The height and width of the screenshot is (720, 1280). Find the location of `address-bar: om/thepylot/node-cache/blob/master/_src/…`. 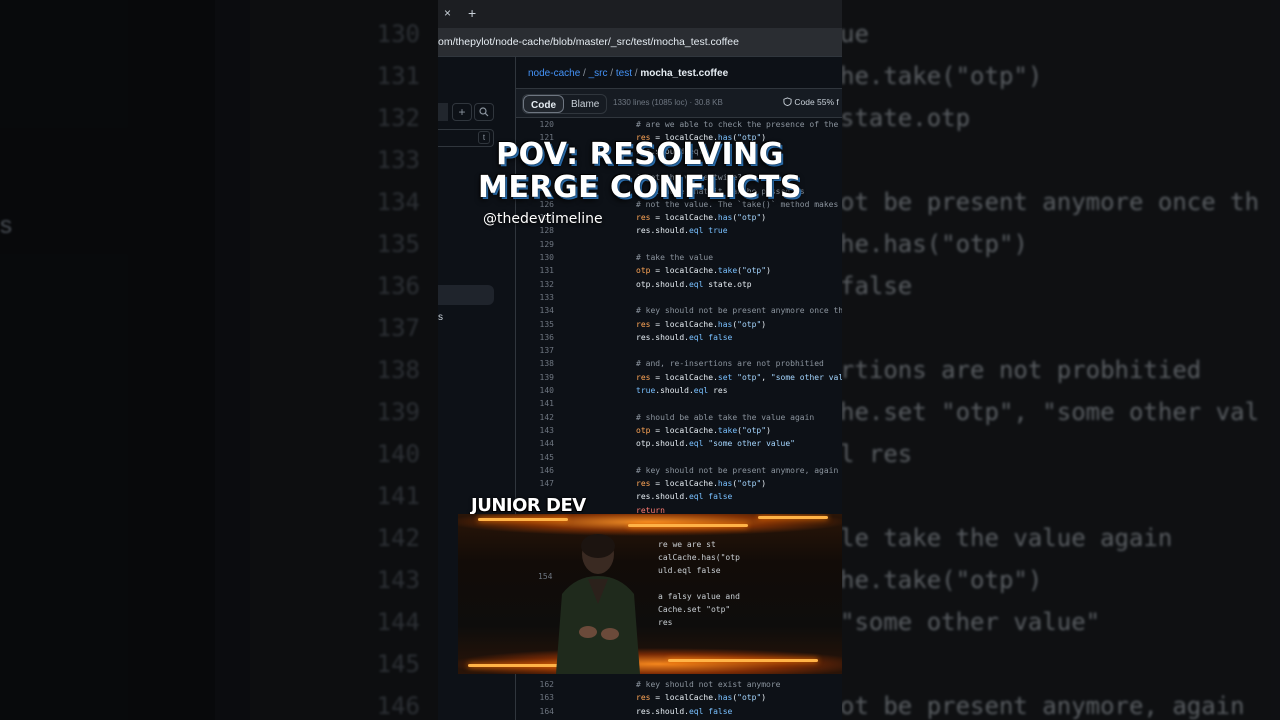

address-bar: om/thepylot/node-cache/blob/master/_src/… is located at coordinates (640, 42).